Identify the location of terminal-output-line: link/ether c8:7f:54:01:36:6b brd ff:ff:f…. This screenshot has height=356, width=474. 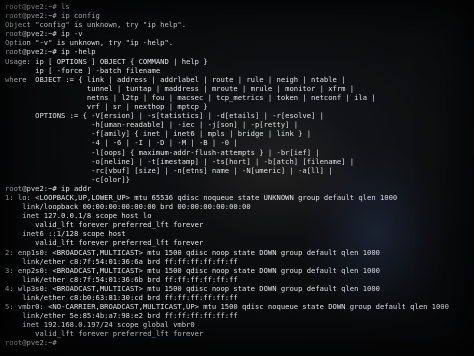
(121, 279).